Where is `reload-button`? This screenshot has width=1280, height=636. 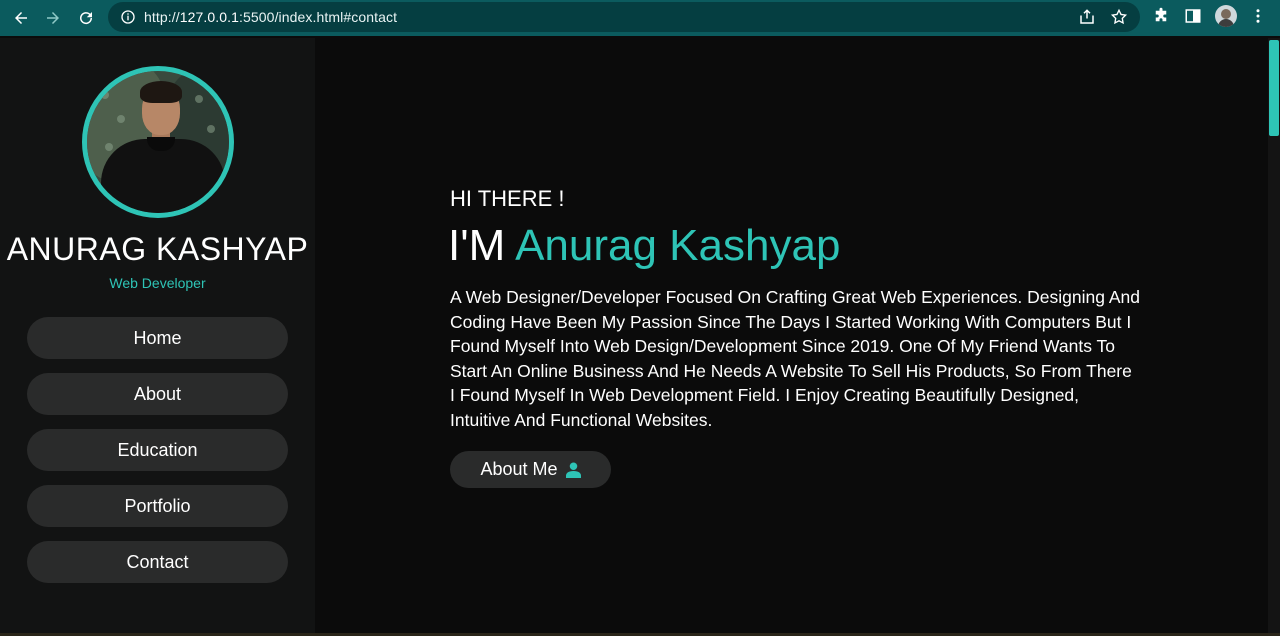
reload-button is located at coordinates (86, 18).